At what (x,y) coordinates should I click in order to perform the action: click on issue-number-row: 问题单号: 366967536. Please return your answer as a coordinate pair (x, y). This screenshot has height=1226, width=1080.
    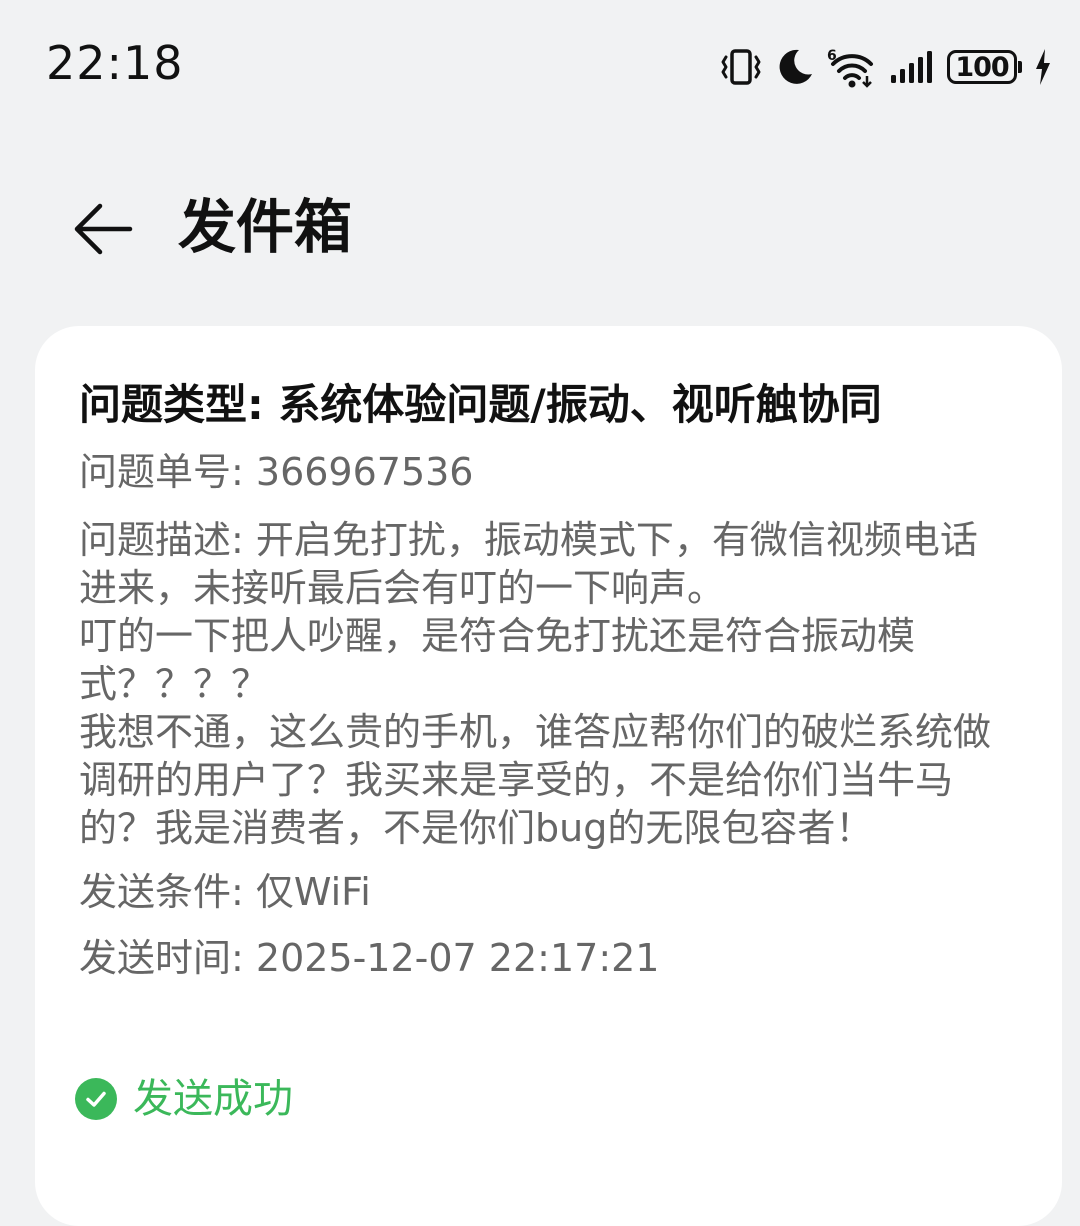
    Looking at the image, I should click on (571, 472).